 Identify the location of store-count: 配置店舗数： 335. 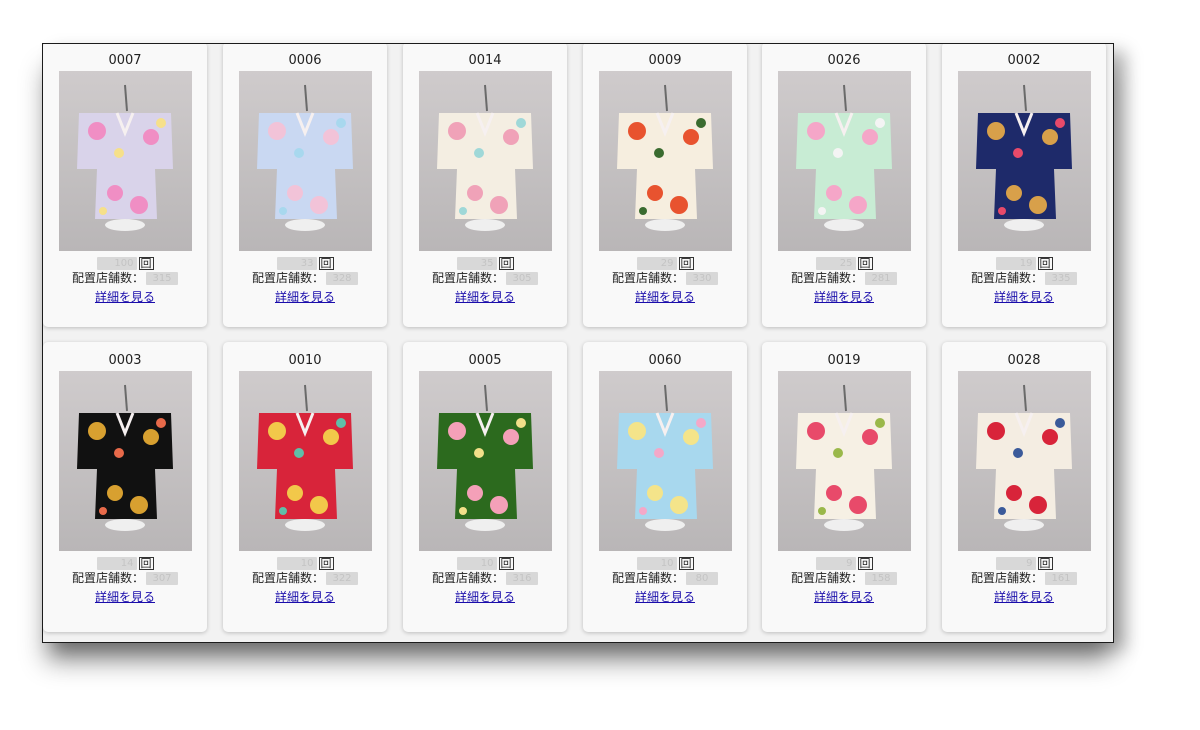
(1024, 278).